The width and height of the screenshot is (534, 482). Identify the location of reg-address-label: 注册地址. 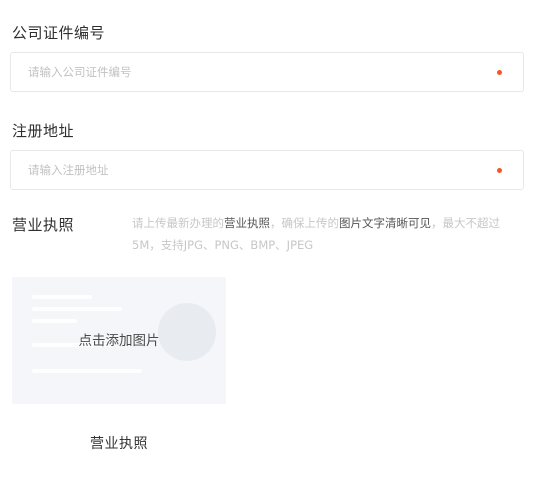
(43, 131).